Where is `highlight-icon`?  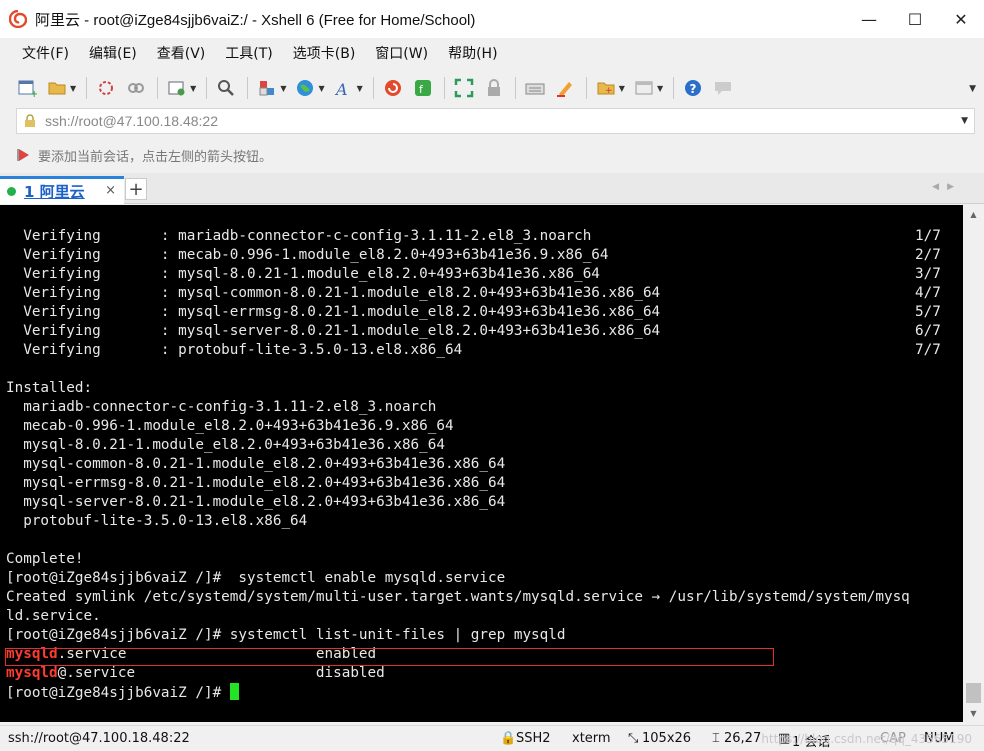 highlight-icon is located at coordinates (565, 88).